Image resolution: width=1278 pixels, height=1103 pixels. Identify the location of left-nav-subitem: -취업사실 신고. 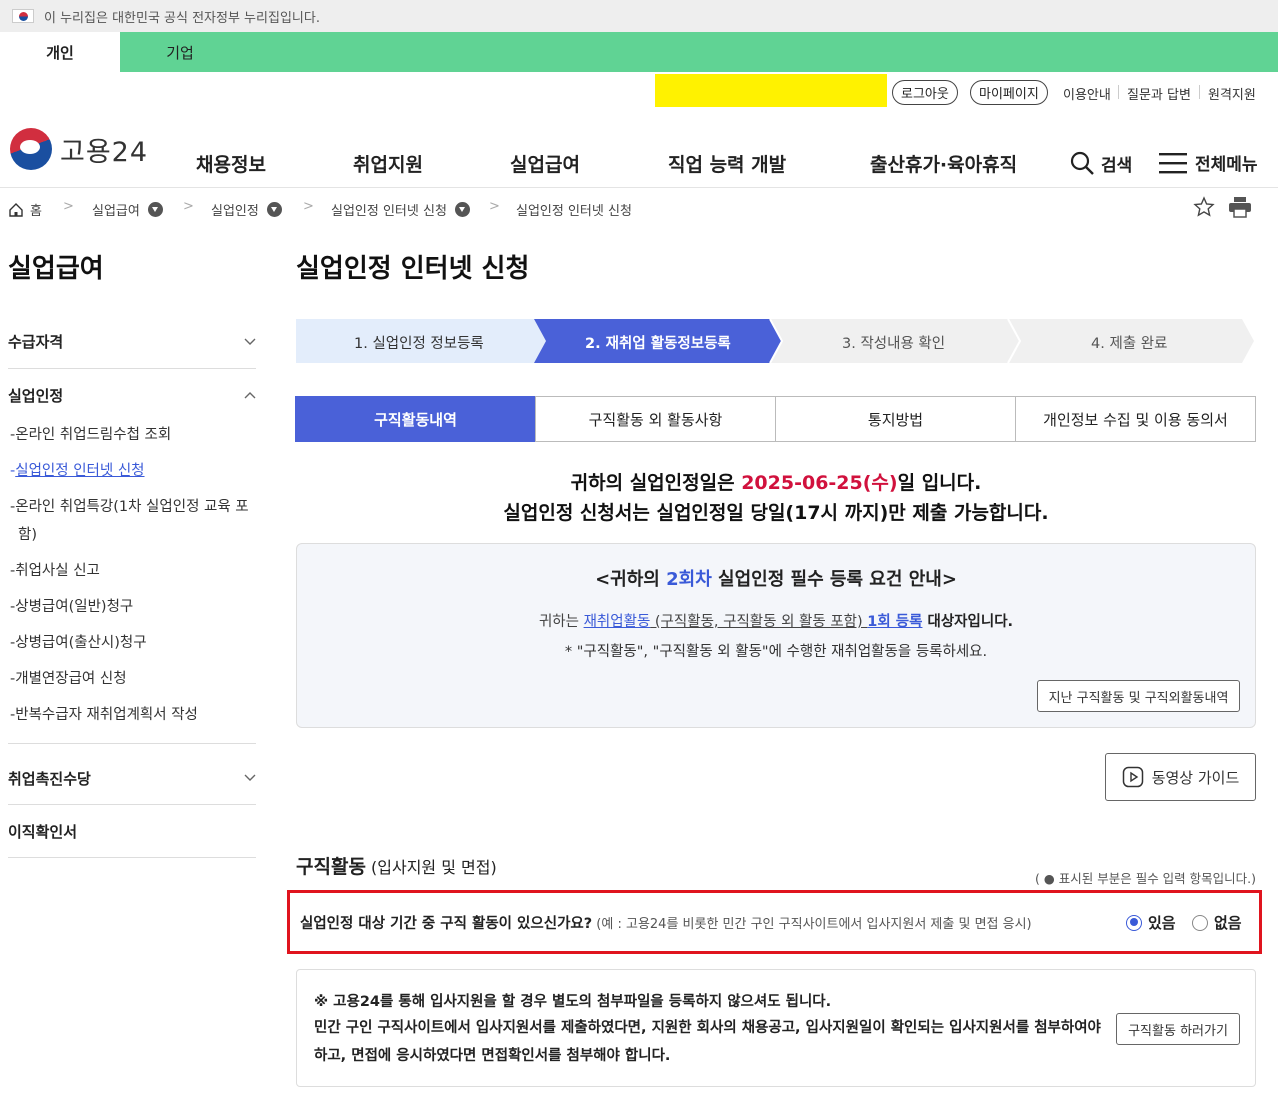
(132, 571).